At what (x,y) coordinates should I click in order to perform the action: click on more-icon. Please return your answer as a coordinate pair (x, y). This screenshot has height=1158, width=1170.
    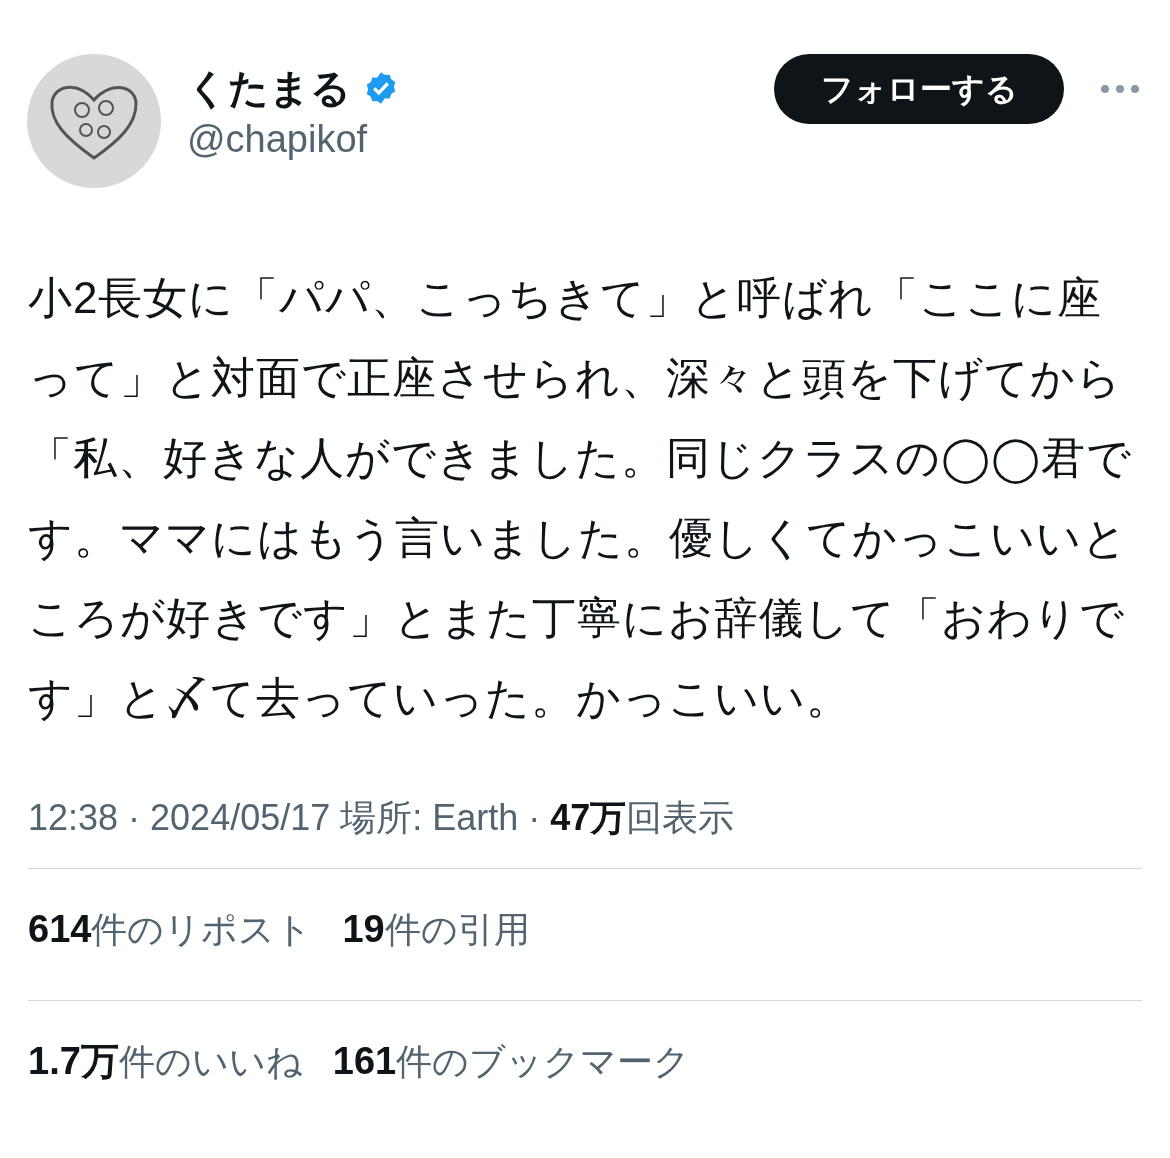
    Looking at the image, I should click on (1120, 89).